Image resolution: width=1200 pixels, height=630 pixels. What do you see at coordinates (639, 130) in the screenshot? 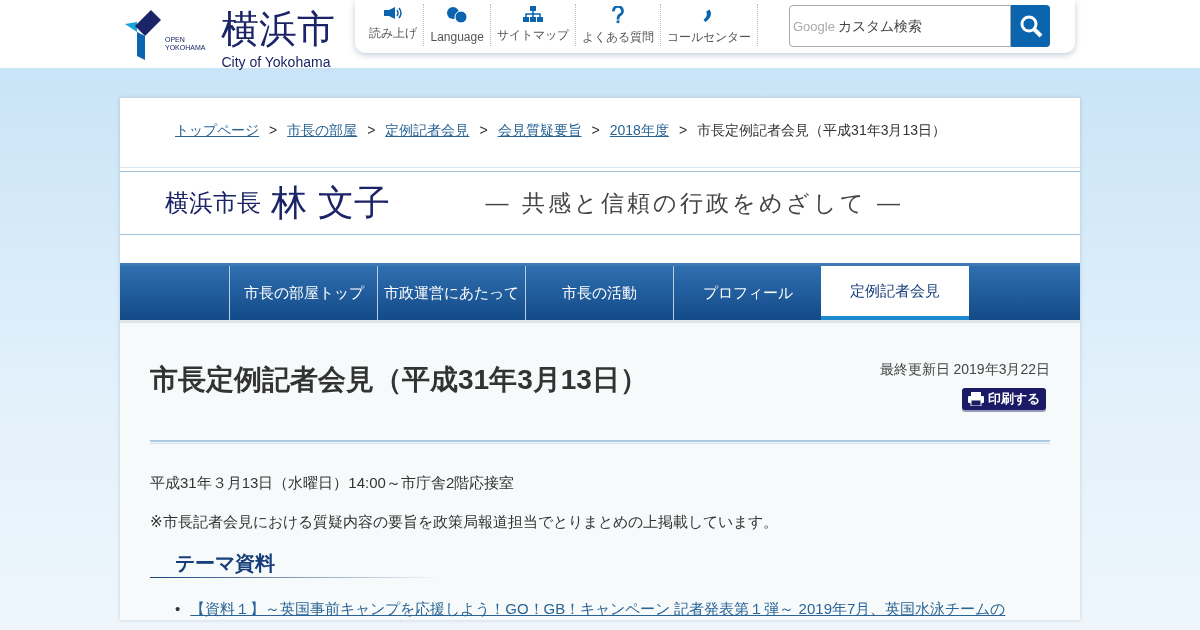
I see `breadcrumb-link: 2018年度` at bounding box center [639, 130].